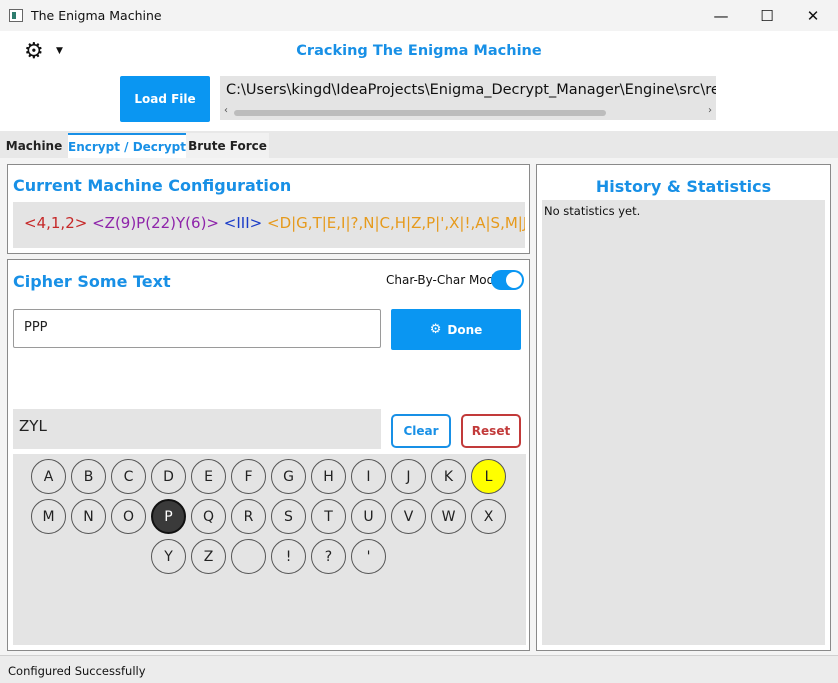 This screenshot has width=838, height=683. Describe the element at coordinates (813, 15) in the screenshot. I see `close-button: ✕` at that location.